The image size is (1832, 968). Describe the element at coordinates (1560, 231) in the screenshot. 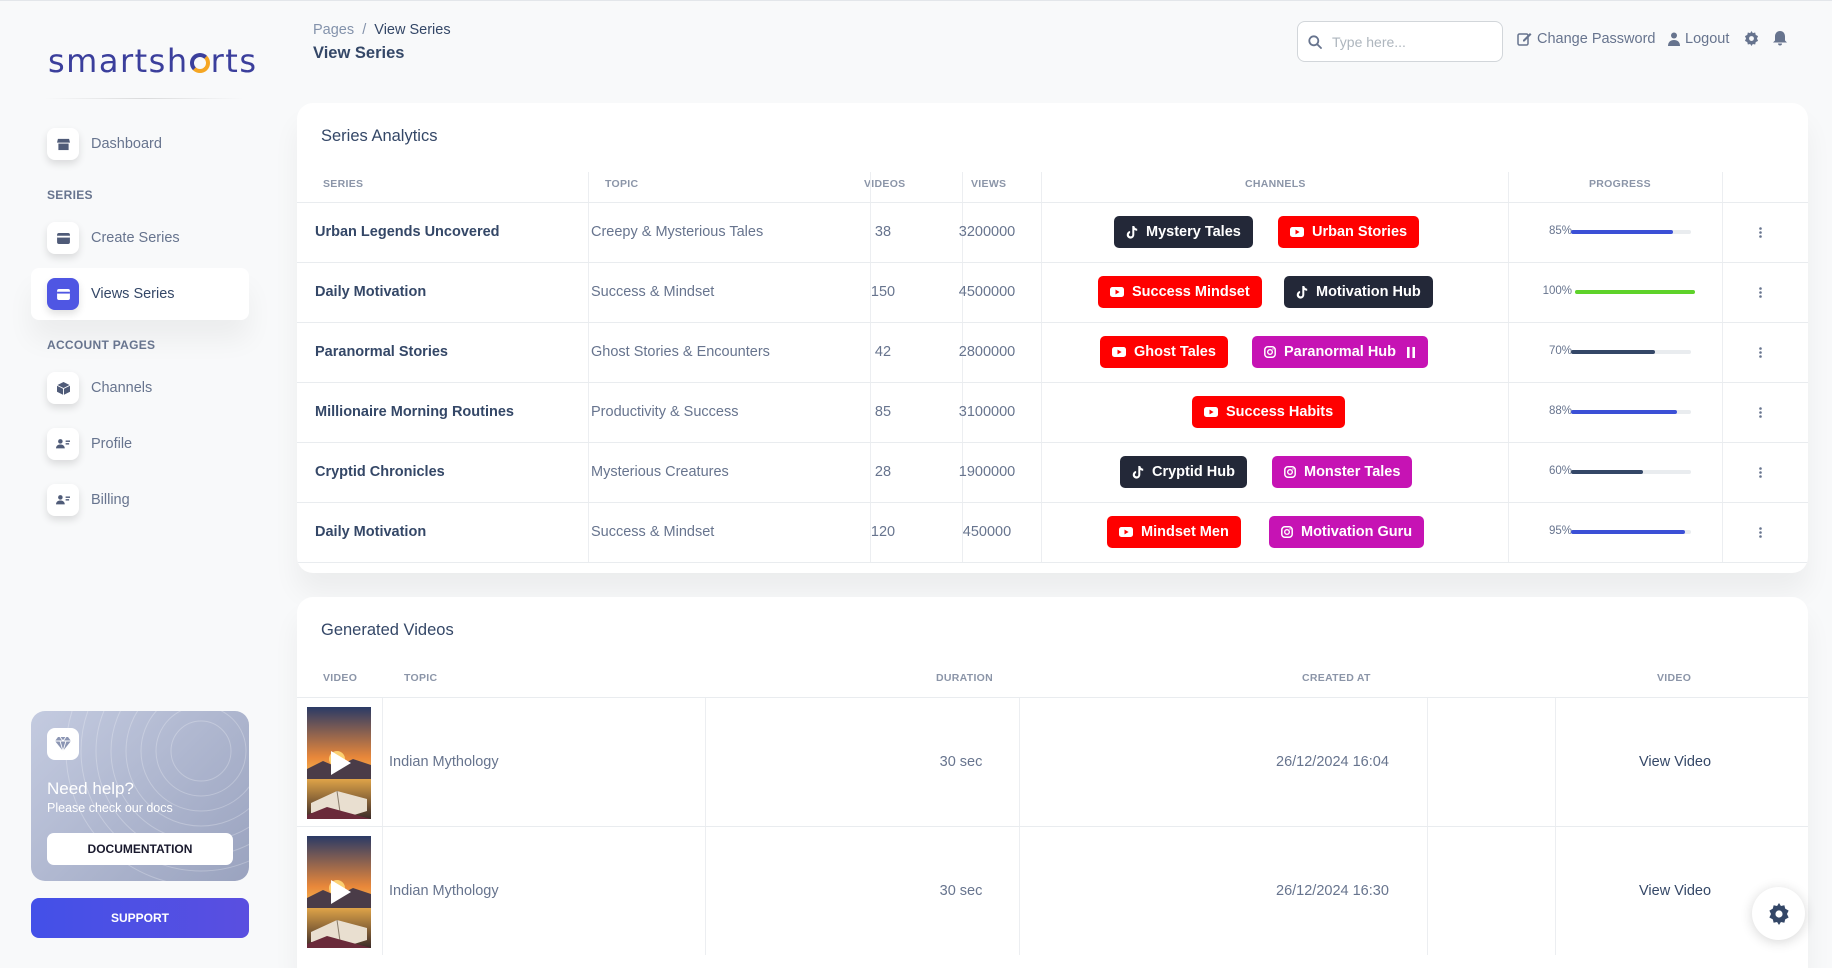

I see `progress-percent: 85%` at that location.